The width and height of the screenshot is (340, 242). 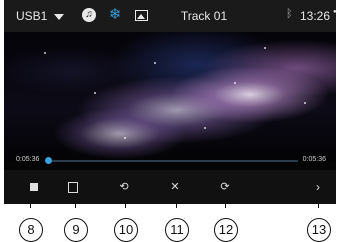 I want to click on bluetooth-icon: ᛒ, so click(x=289, y=14).